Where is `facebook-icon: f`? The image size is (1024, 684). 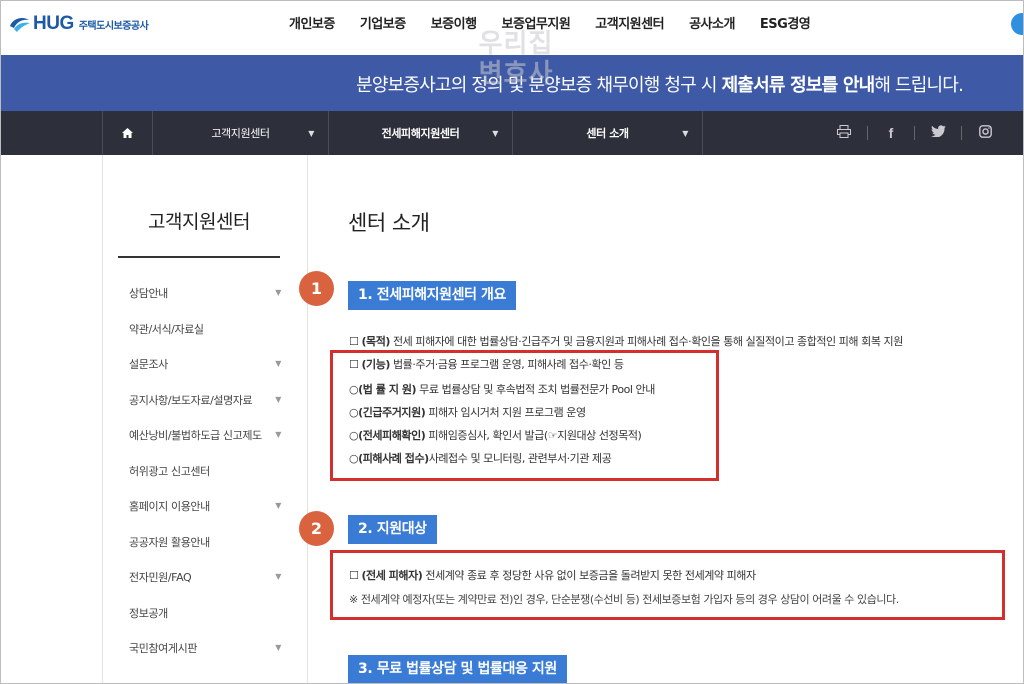 facebook-icon: f is located at coordinates (891, 133).